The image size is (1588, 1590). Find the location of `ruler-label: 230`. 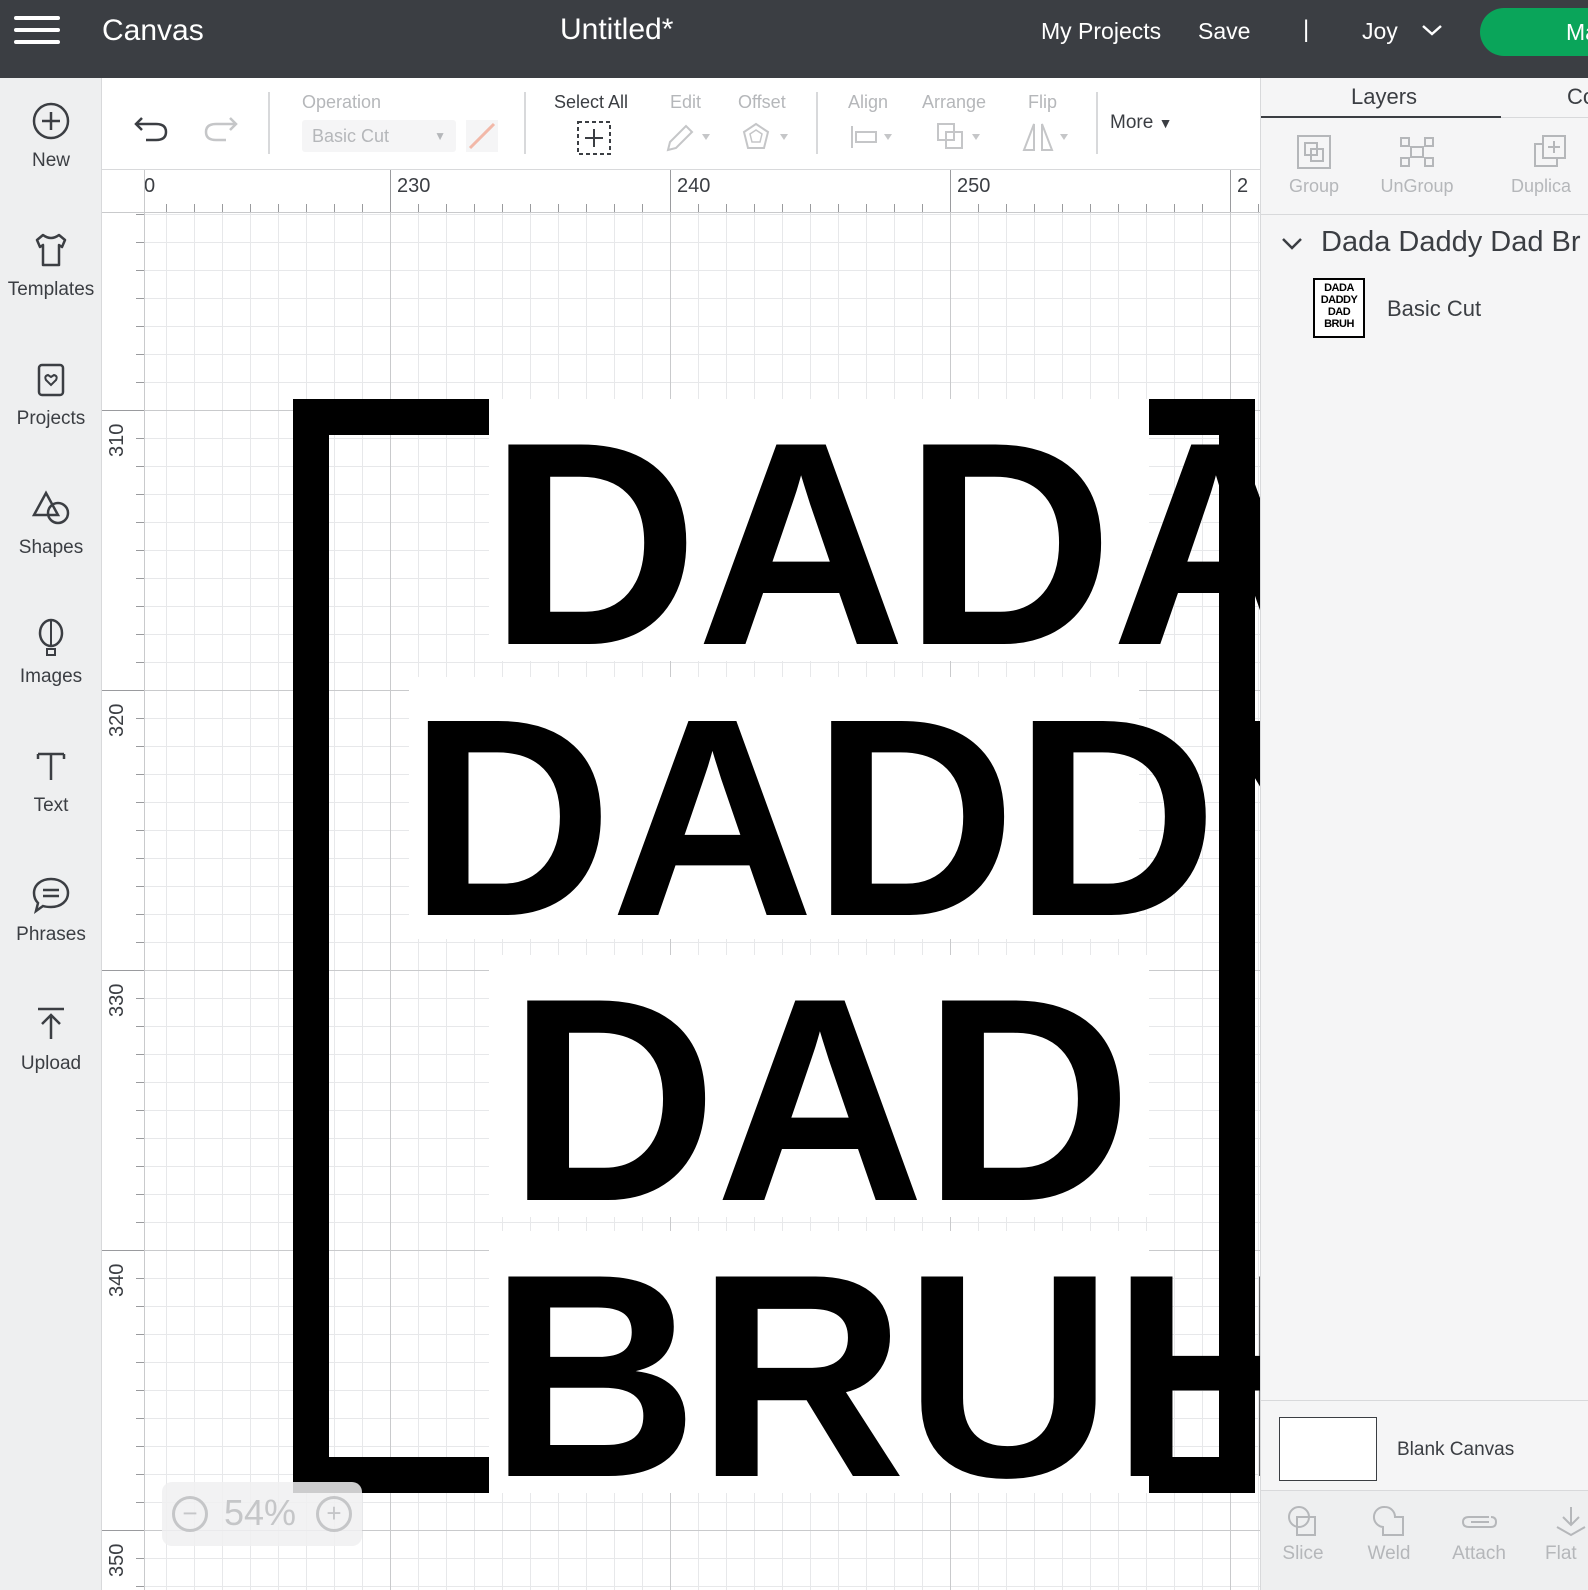

ruler-label: 230 is located at coordinates (414, 186).